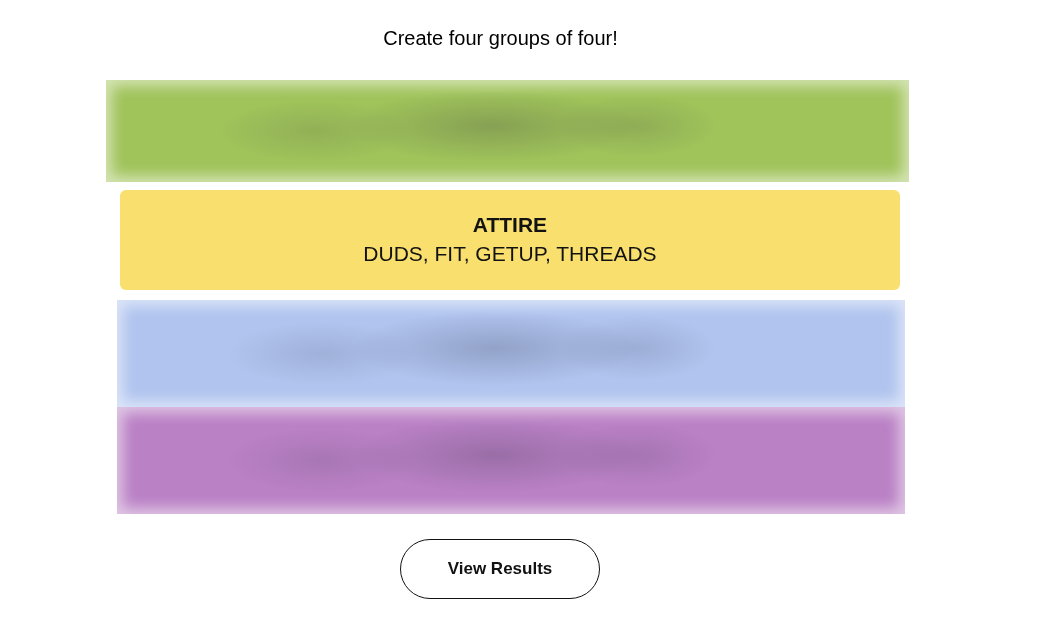  What do you see at coordinates (500, 569) in the screenshot?
I see `view-results-button: View Results` at bounding box center [500, 569].